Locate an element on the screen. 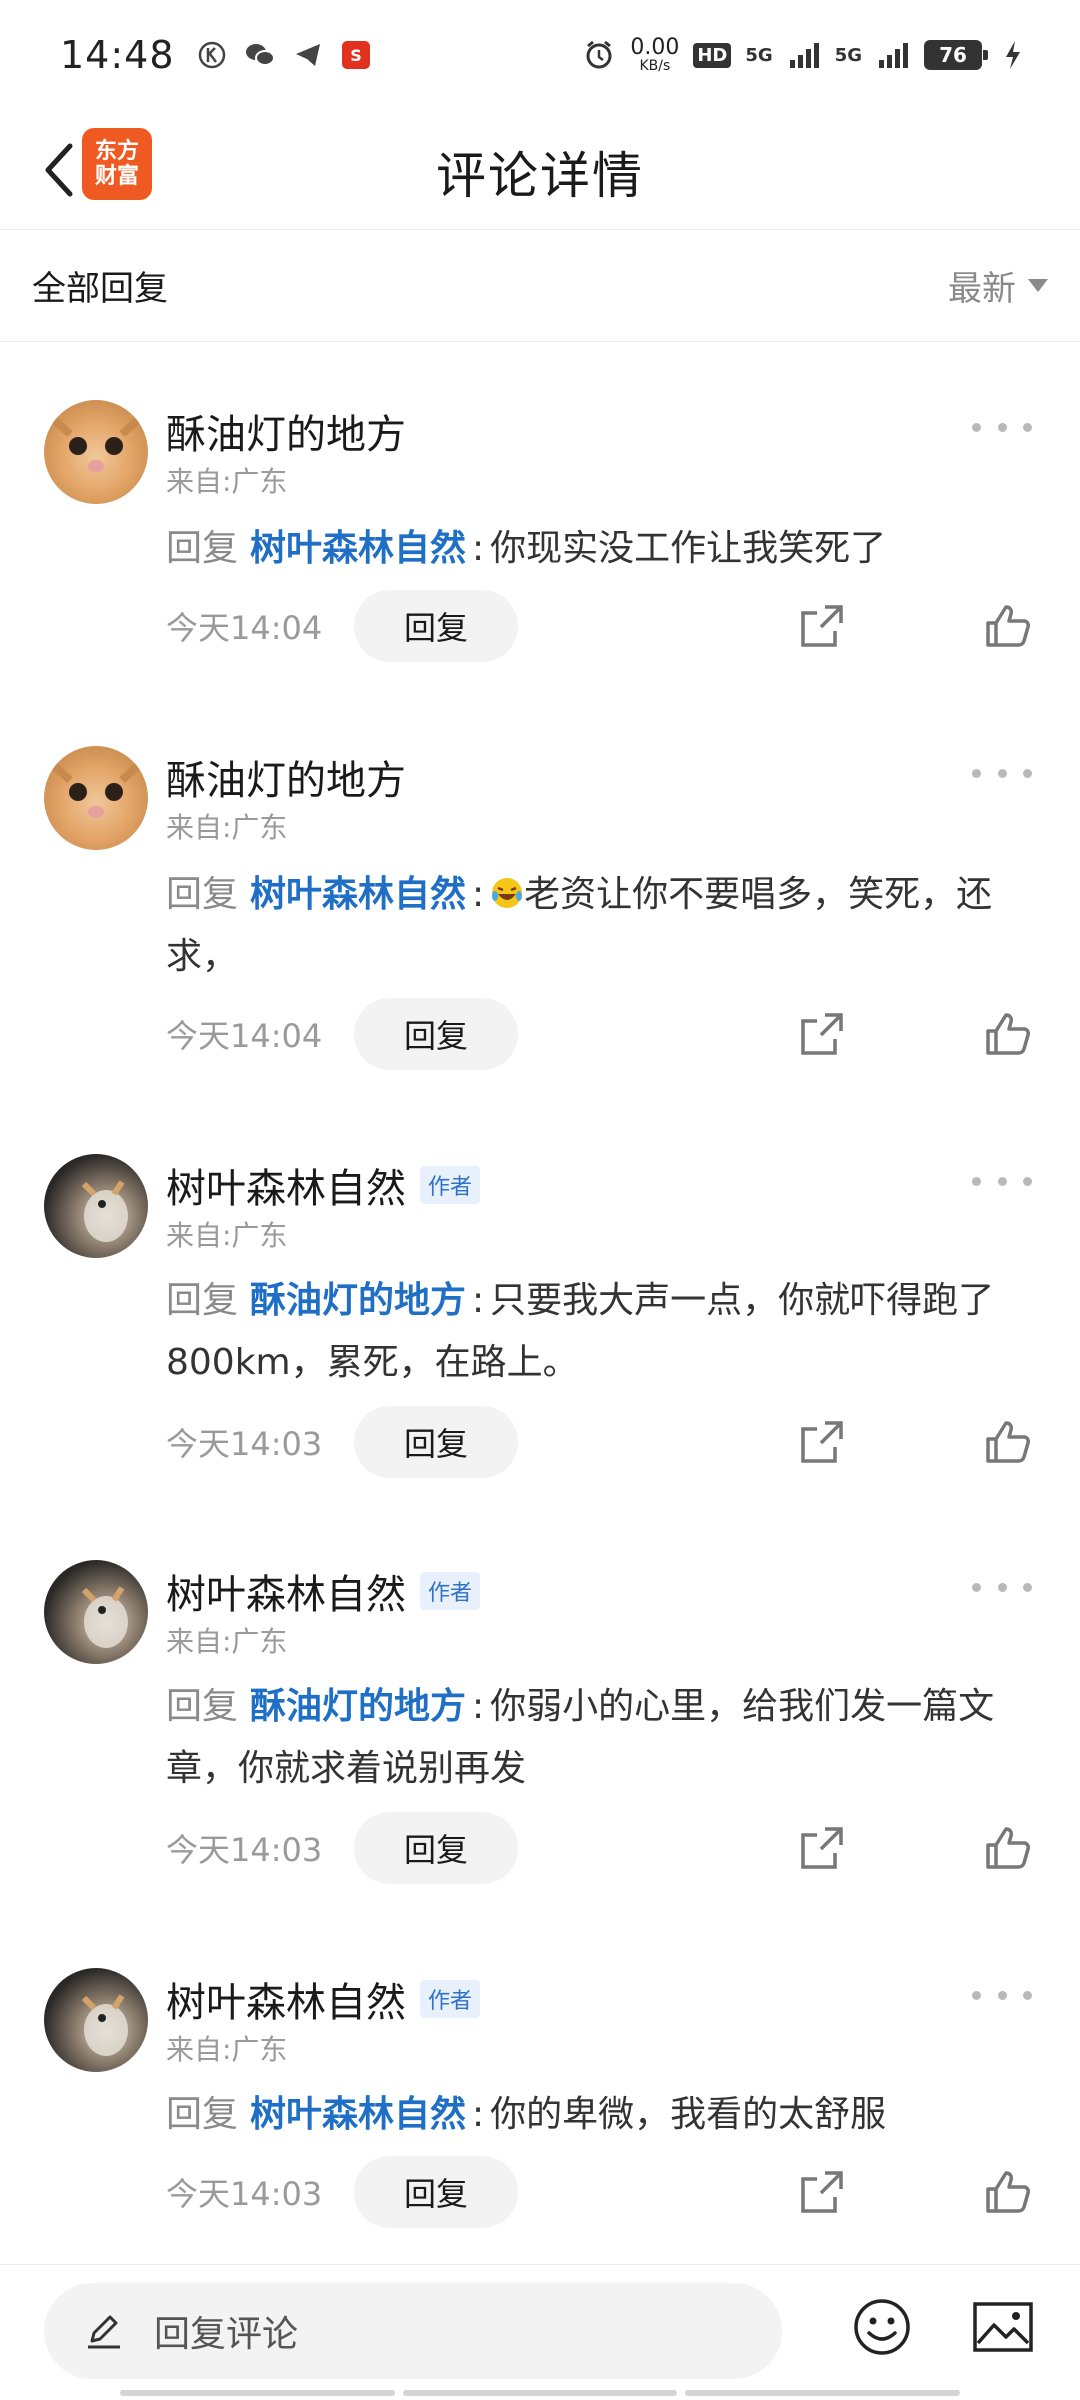  status-notification-icons: S is located at coordinates (284, 55).